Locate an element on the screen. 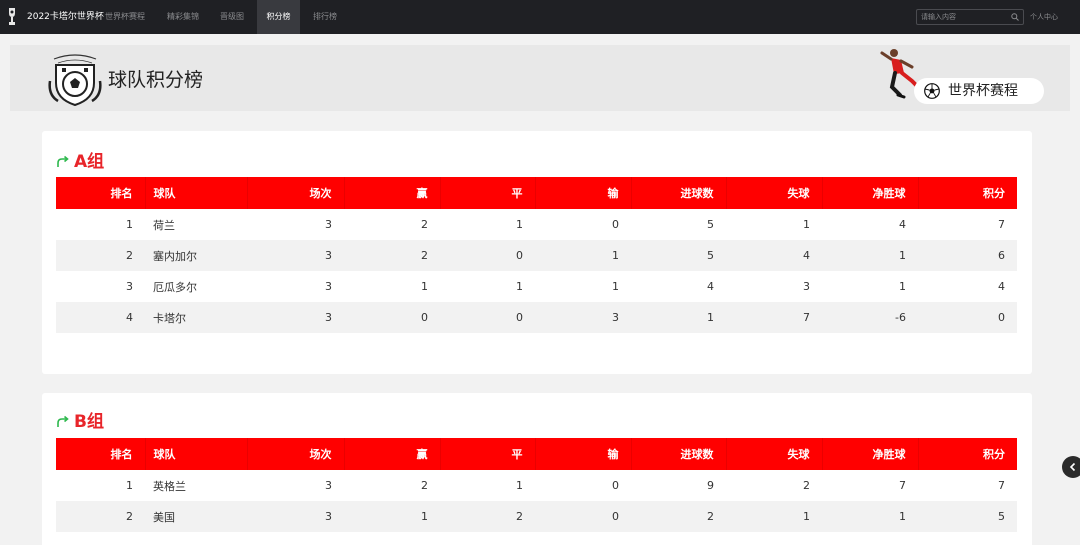 The height and width of the screenshot is (545, 1080). cell-goals-for: 5 is located at coordinates (678, 255).